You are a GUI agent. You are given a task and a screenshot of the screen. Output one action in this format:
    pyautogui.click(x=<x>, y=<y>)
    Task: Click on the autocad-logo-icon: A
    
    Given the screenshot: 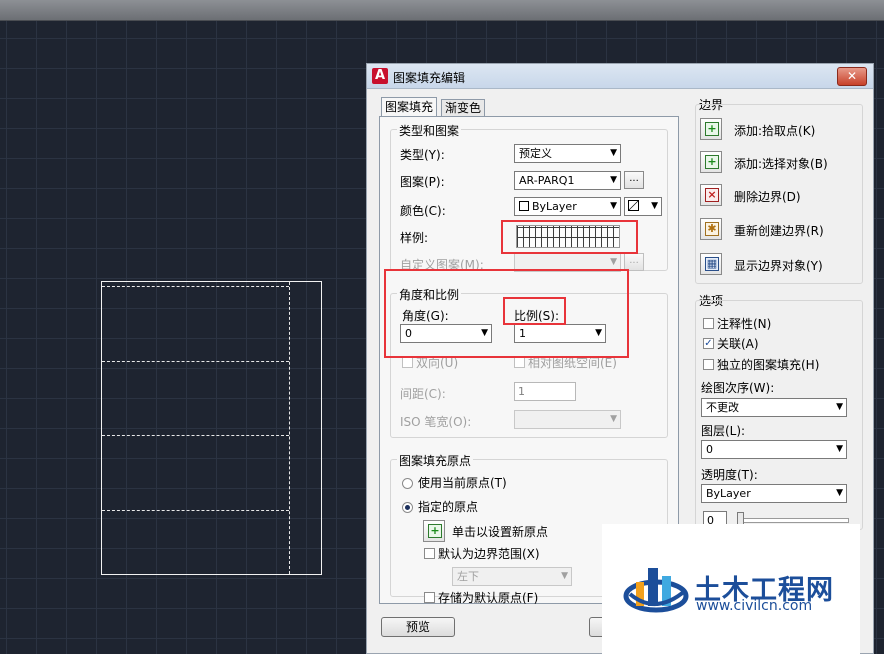 What is the action you would take?
    pyautogui.click(x=380, y=76)
    